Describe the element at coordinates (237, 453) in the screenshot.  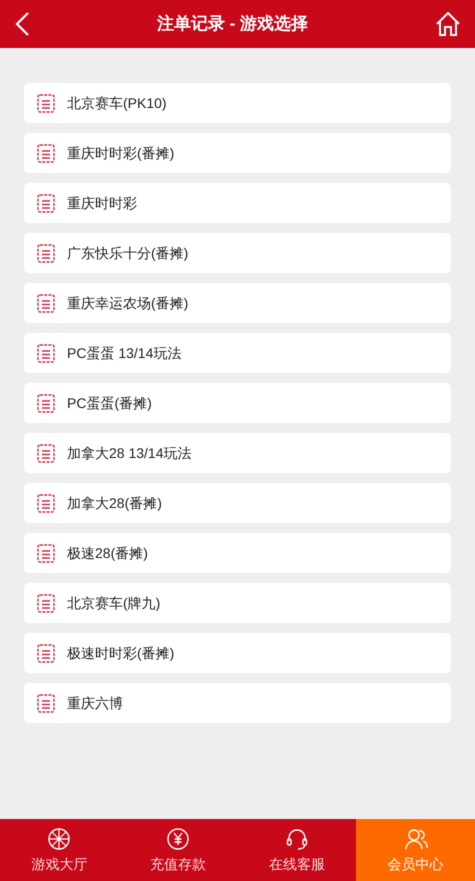
I see `game-list-item: 加拿大28 13/14玩法` at that location.